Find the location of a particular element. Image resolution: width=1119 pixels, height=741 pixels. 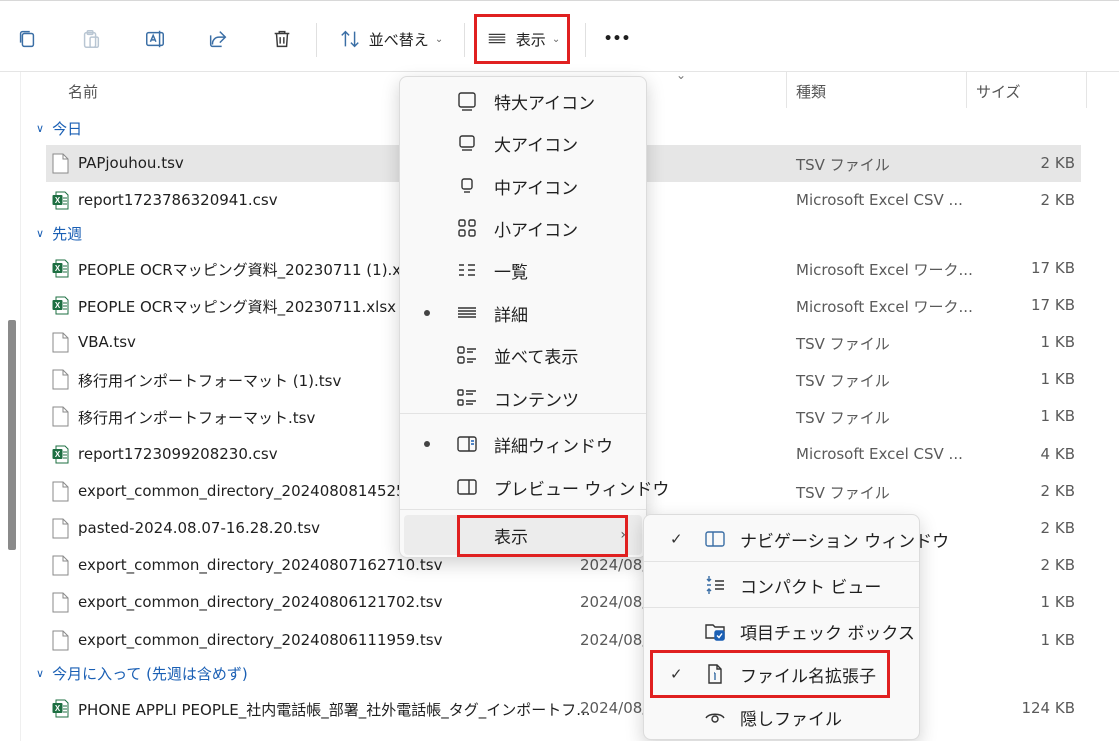

checkmark-icon: ✓ is located at coordinates (676, 539).